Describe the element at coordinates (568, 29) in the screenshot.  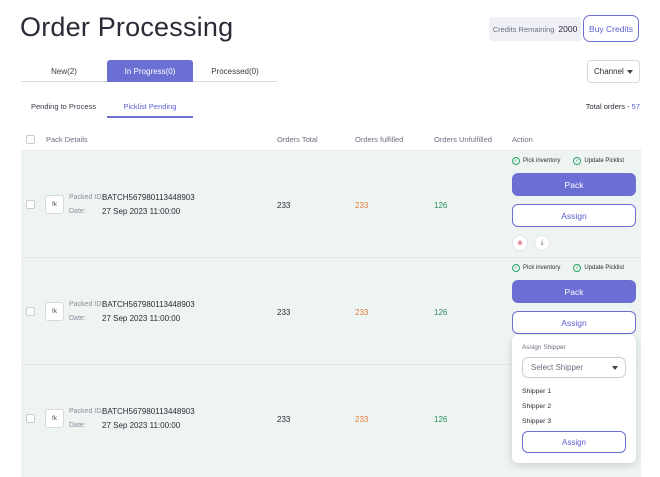
I see `credits-value: 2000` at that location.